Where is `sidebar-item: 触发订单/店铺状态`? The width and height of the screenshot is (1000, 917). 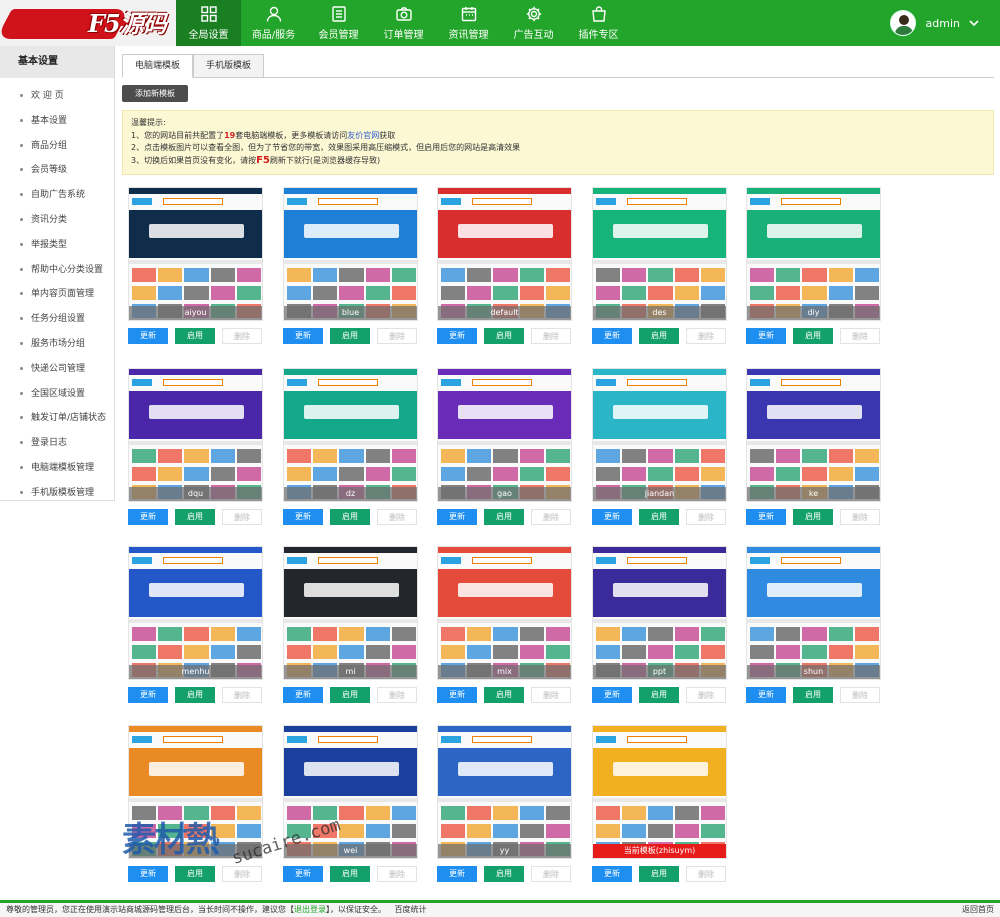 sidebar-item: 触发订单/店铺状态 is located at coordinates (57, 418).